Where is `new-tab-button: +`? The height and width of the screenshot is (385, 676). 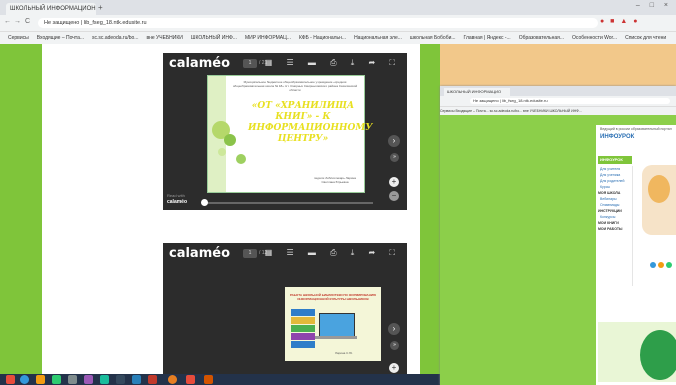
new-tab-button: + is located at coordinates (100, 7).